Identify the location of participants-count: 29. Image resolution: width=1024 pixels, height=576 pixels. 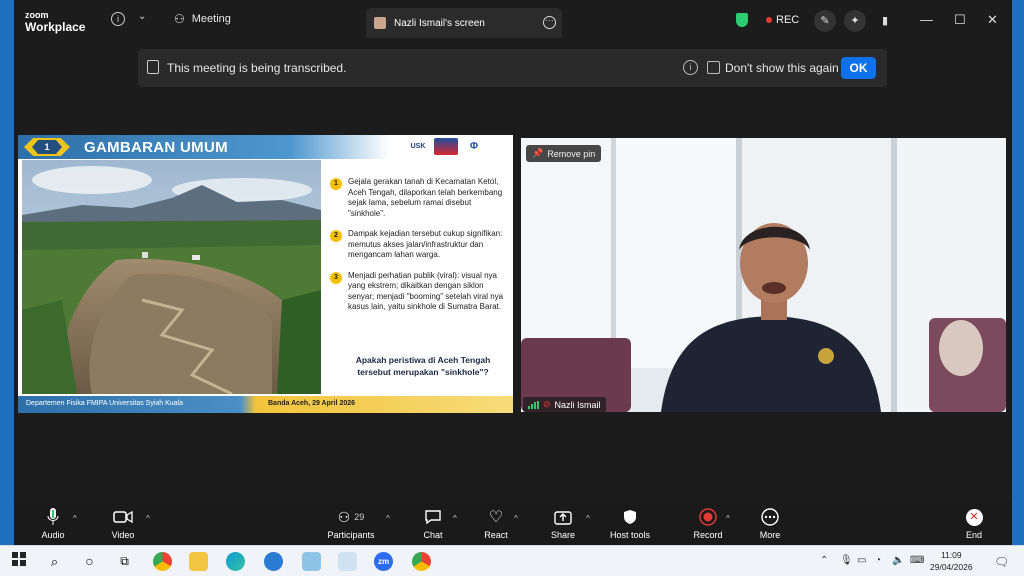
(359, 517).